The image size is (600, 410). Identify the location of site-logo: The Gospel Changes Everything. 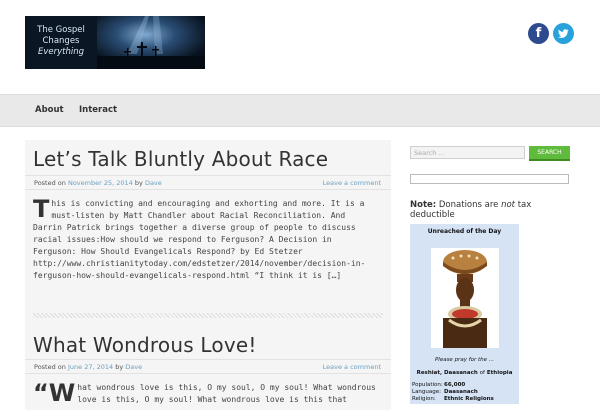
(115, 42).